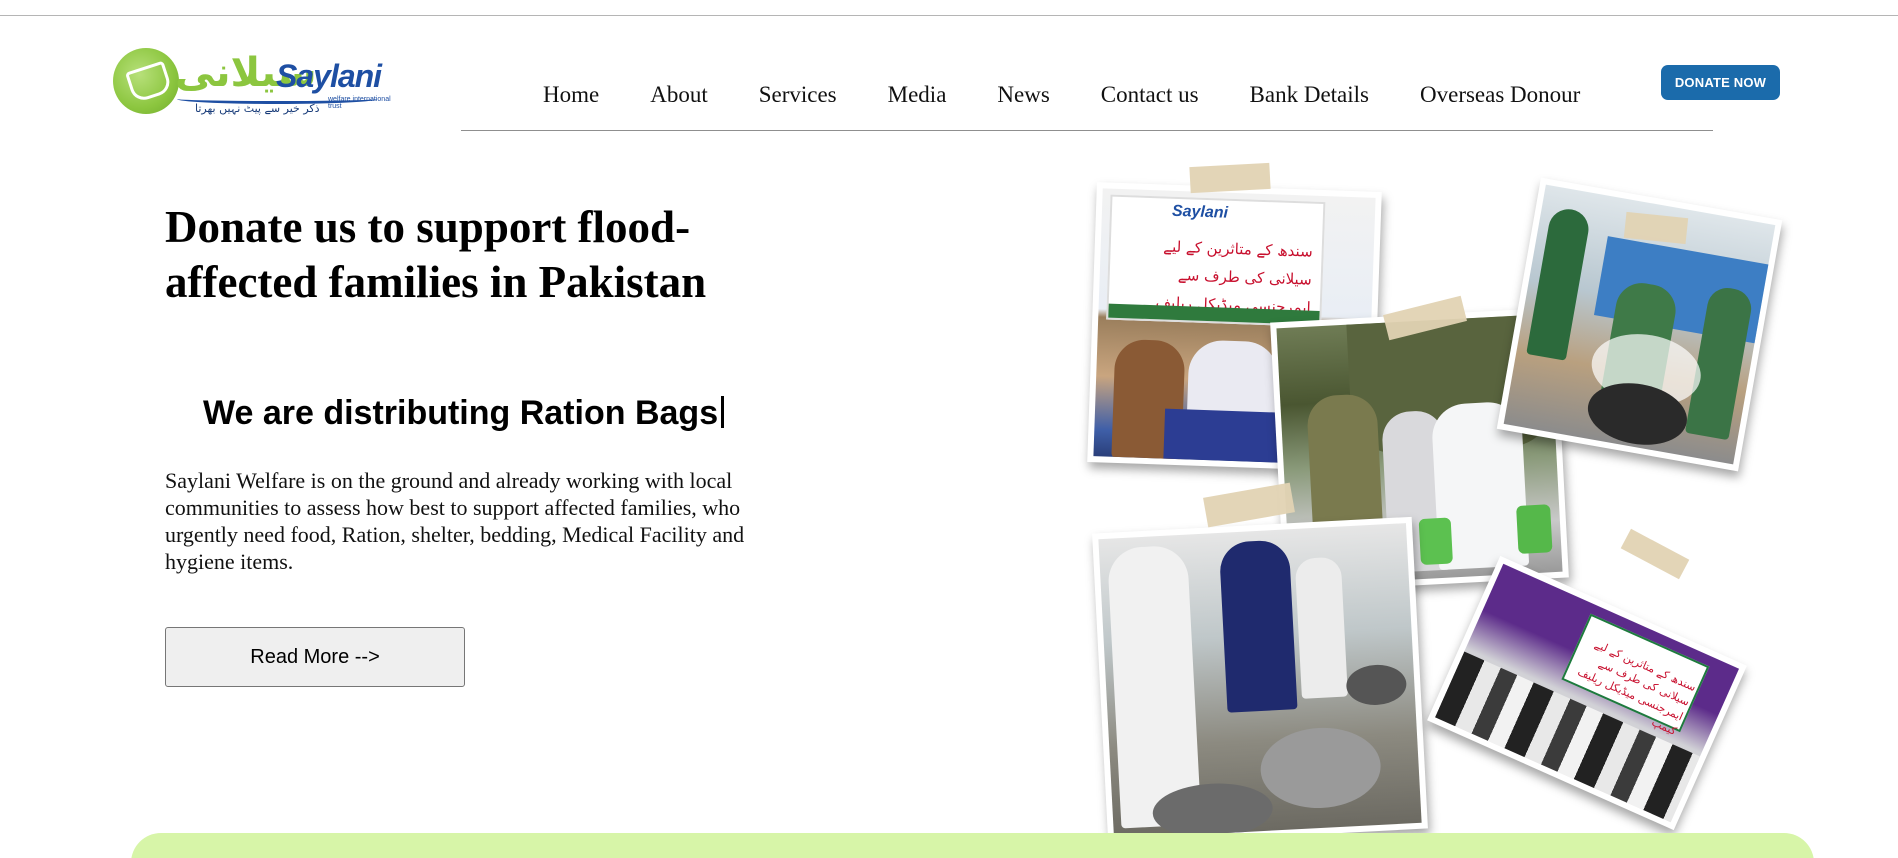 This screenshot has width=1898, height=858. What do you see at coordinates (329, 76) in the screenshot?
I see `logo-wordmark: Saylani` at bounding box center [329, 76].